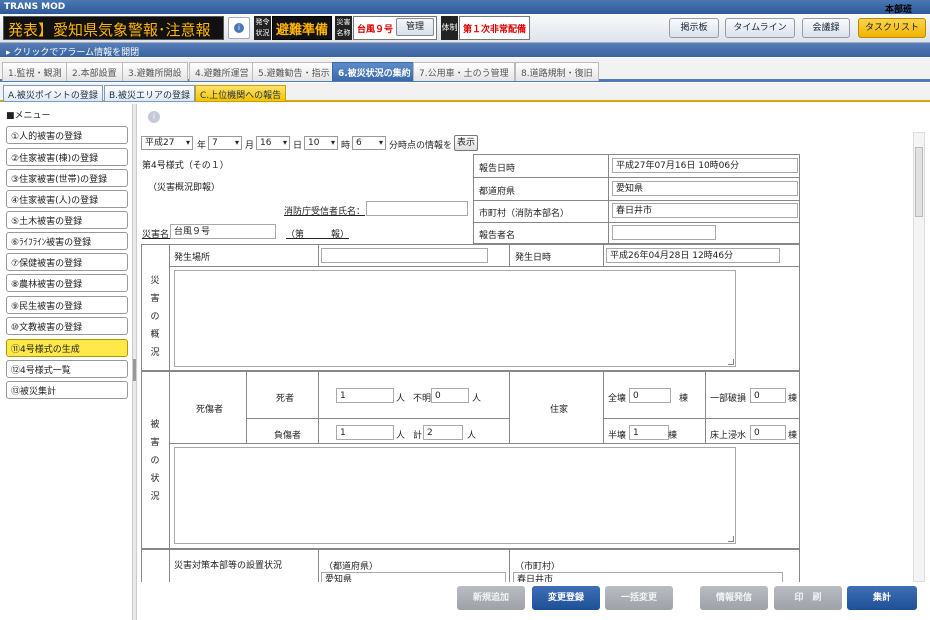 The height and width of the screenshot is (620, 930). Describe the element at coordinates (477, 399) in the screenshot. I see `missing-unit: 人` at that location.